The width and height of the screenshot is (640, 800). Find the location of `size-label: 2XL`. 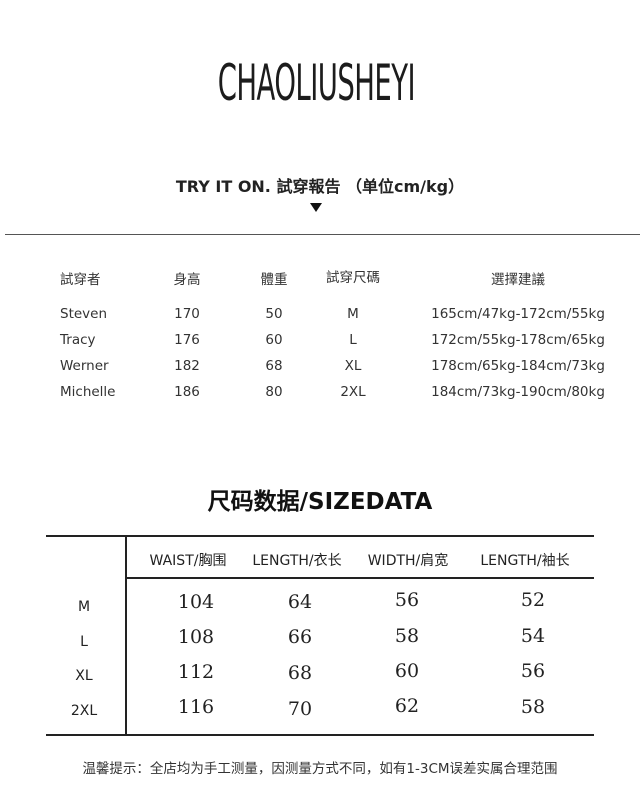

size-label: 2XL is located at coordinates (84, 711).